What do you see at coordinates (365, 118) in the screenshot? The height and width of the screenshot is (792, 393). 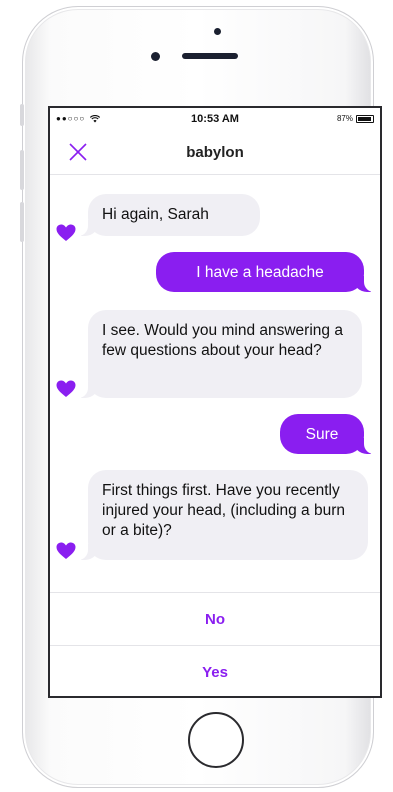 I see `battery-icon` at bounding box center [365, 118].